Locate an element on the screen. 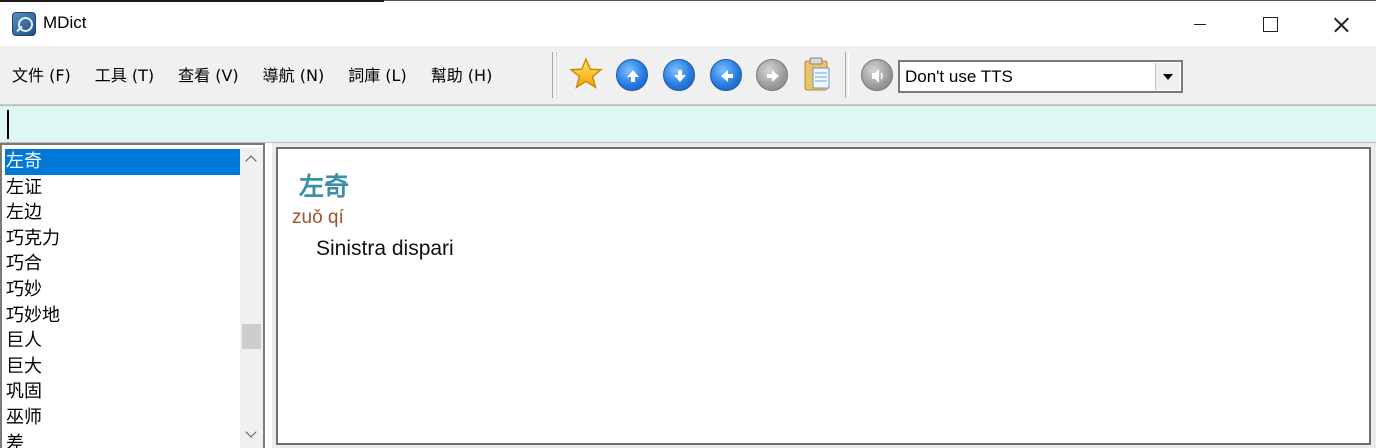  word-list-item: 左边 is located at coordinates (122, 213).